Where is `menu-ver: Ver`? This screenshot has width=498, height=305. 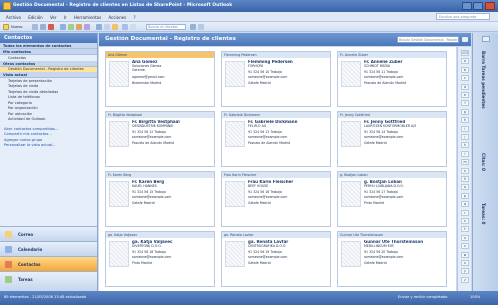
menu-ver: Ver is located at coordinates (53, 17).